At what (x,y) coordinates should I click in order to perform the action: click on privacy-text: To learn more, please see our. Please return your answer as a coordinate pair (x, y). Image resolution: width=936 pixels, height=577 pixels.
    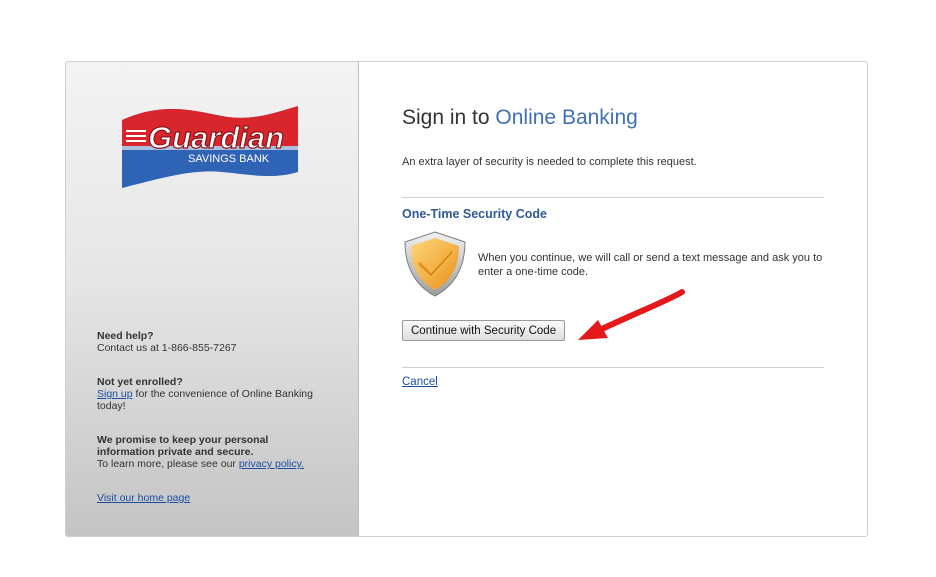
    Looking at the image, I should click on (168, 464).